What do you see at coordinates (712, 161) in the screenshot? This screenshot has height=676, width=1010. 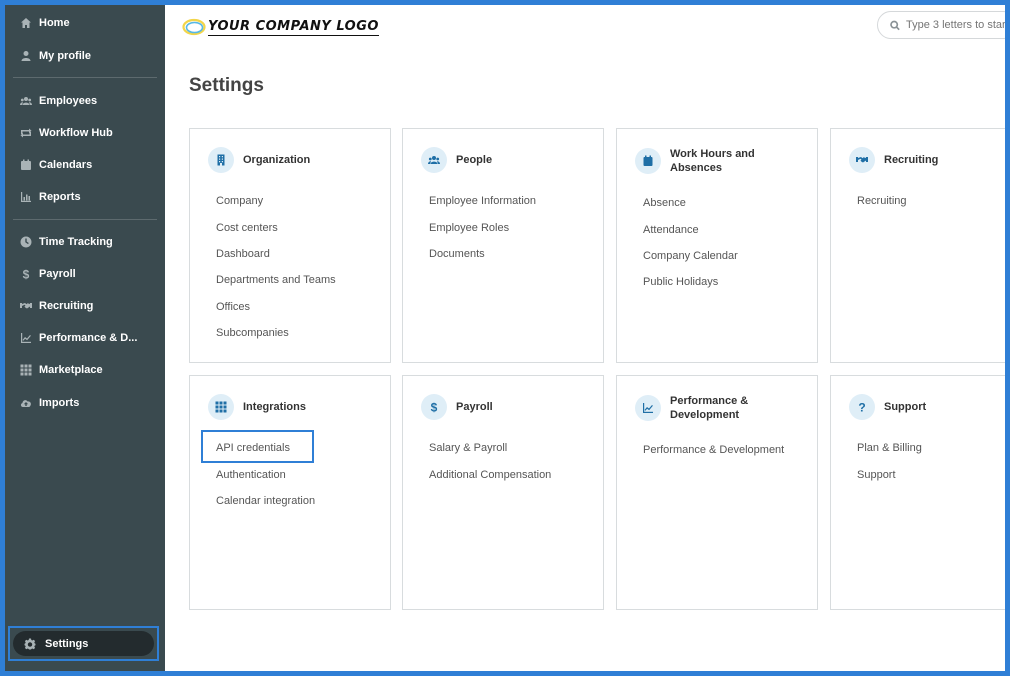 I see `card-title: Work Hours and Absences` at bounding box center [712, 161].